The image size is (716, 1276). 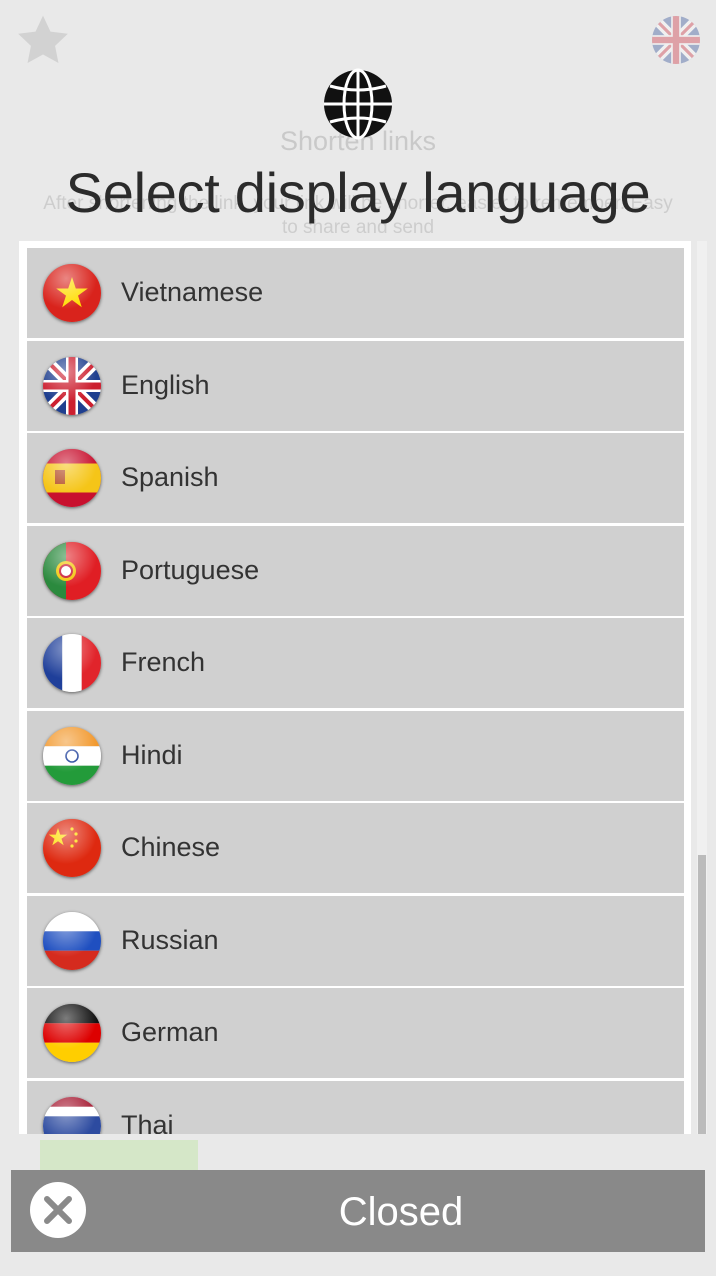 What do you see at coordinates (72, 756) in the screenshot?
I see `india-flag-icon` at bounding box center [72, 756].